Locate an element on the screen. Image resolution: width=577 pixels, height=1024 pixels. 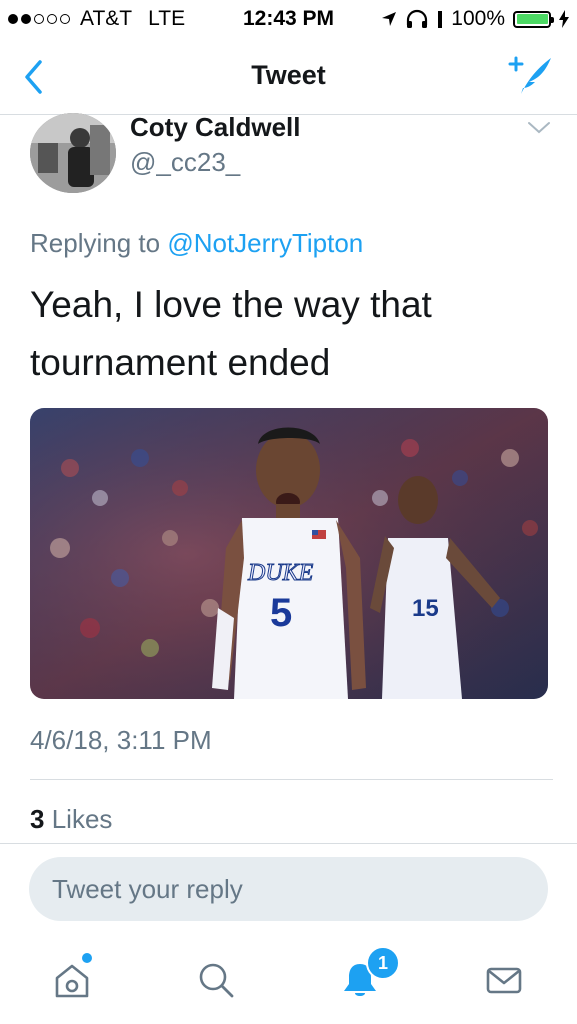
page-title: Tweet is located at coordinates (288, 75).